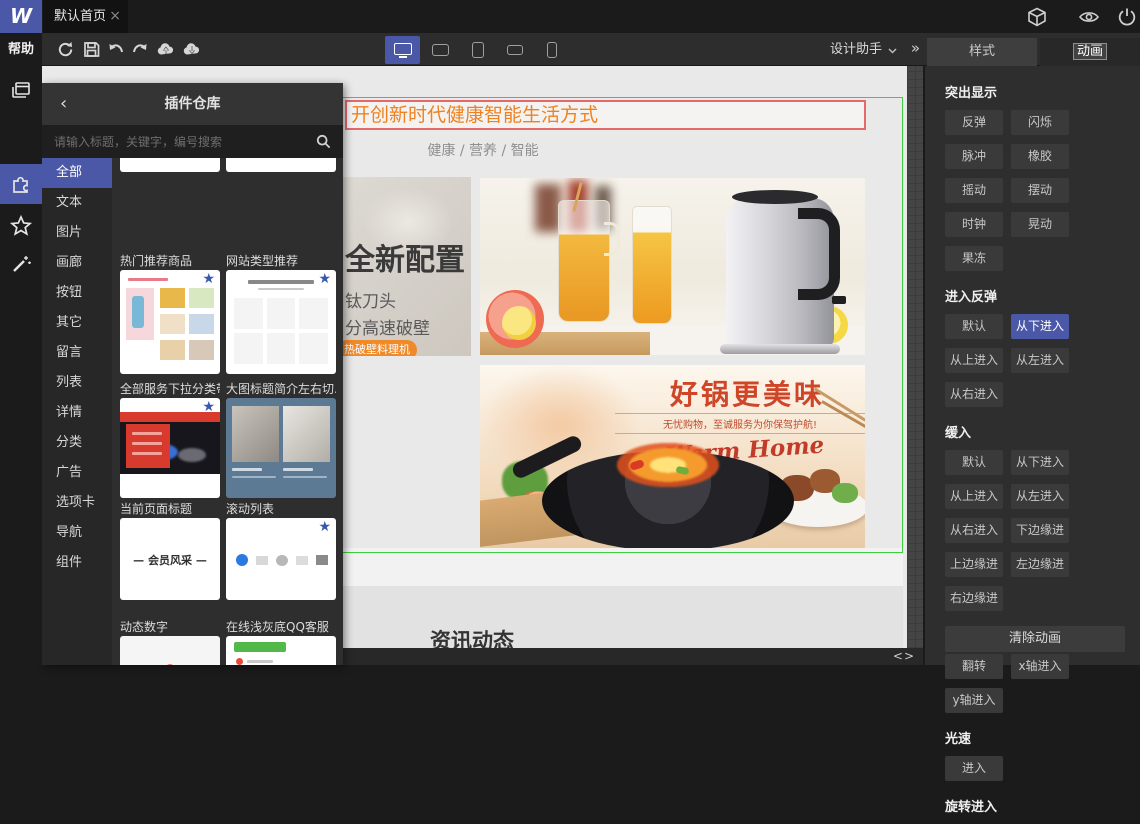  Describe the element at coordinates (1040, 360) in the screenshot. I see `animation-button-1-3: 从左进入` at that location.